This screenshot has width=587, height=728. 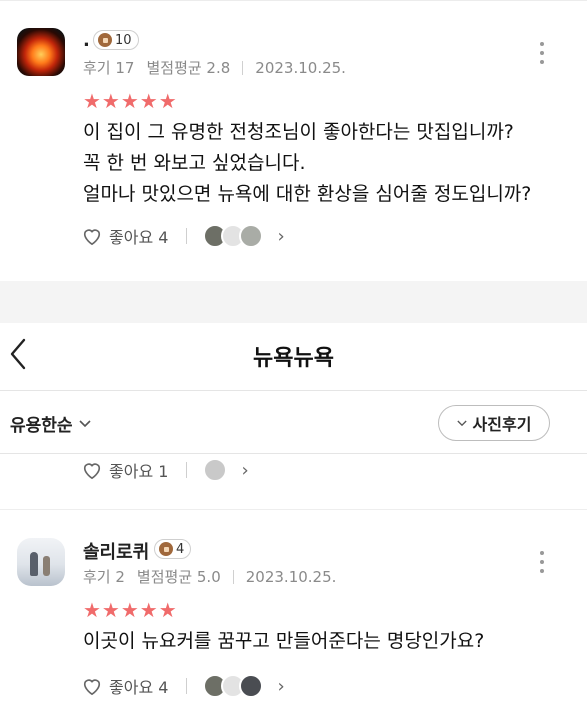 I want to click on review-divider, so click(x=293, y=509).